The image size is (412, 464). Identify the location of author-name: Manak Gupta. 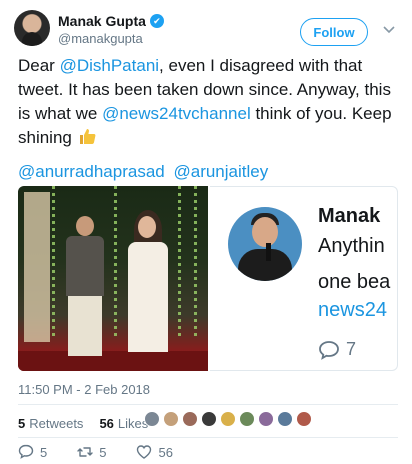
(102, 21).